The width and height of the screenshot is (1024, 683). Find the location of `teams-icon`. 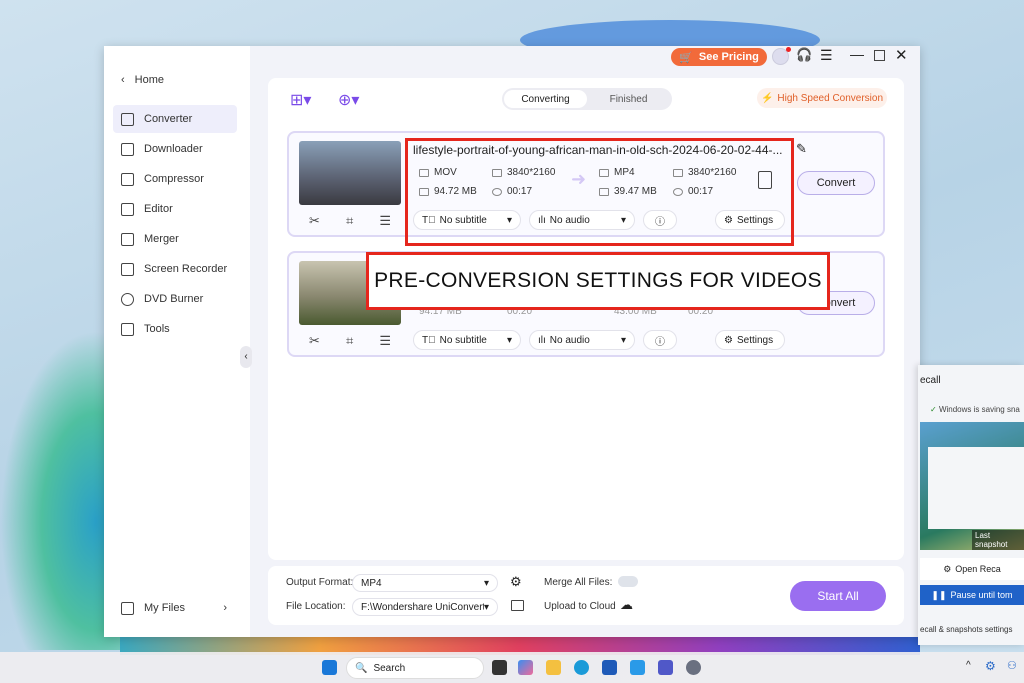

teams-icon is located at coordinates (665, 667).